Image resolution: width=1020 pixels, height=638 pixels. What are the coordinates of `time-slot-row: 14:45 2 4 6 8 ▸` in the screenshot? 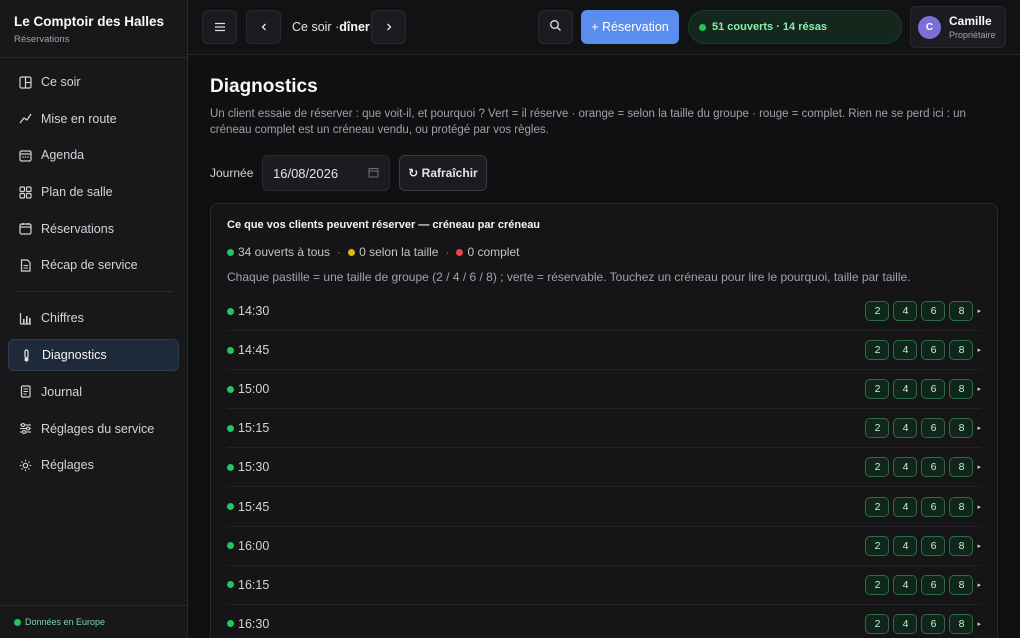 It's located at (604, 351).